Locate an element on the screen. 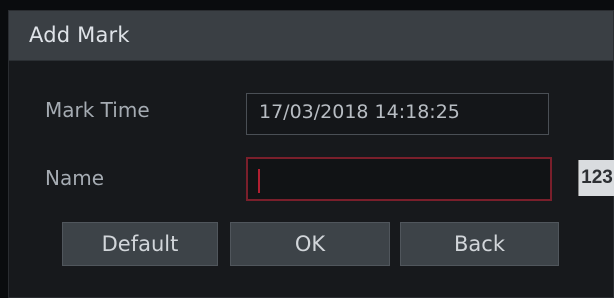 Image resolution: width=614 pixels, height=298 pixels. text-caret is located at coordinates (259, 181).